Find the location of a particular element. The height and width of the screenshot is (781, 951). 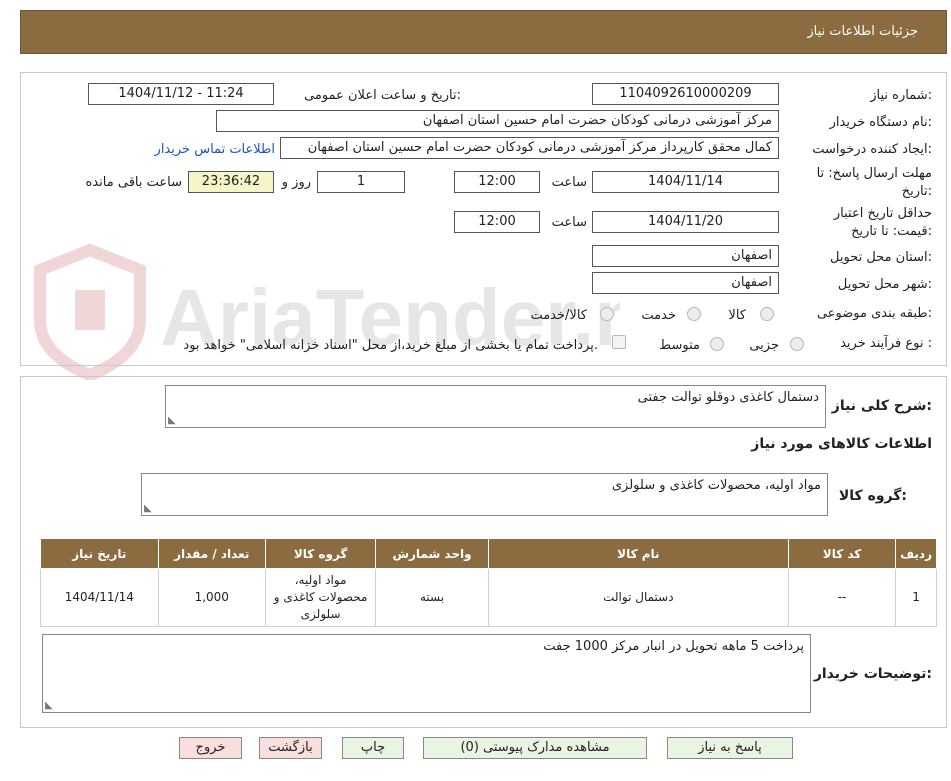

validity-time-label: ساعت is located at coordinates (569, 222).